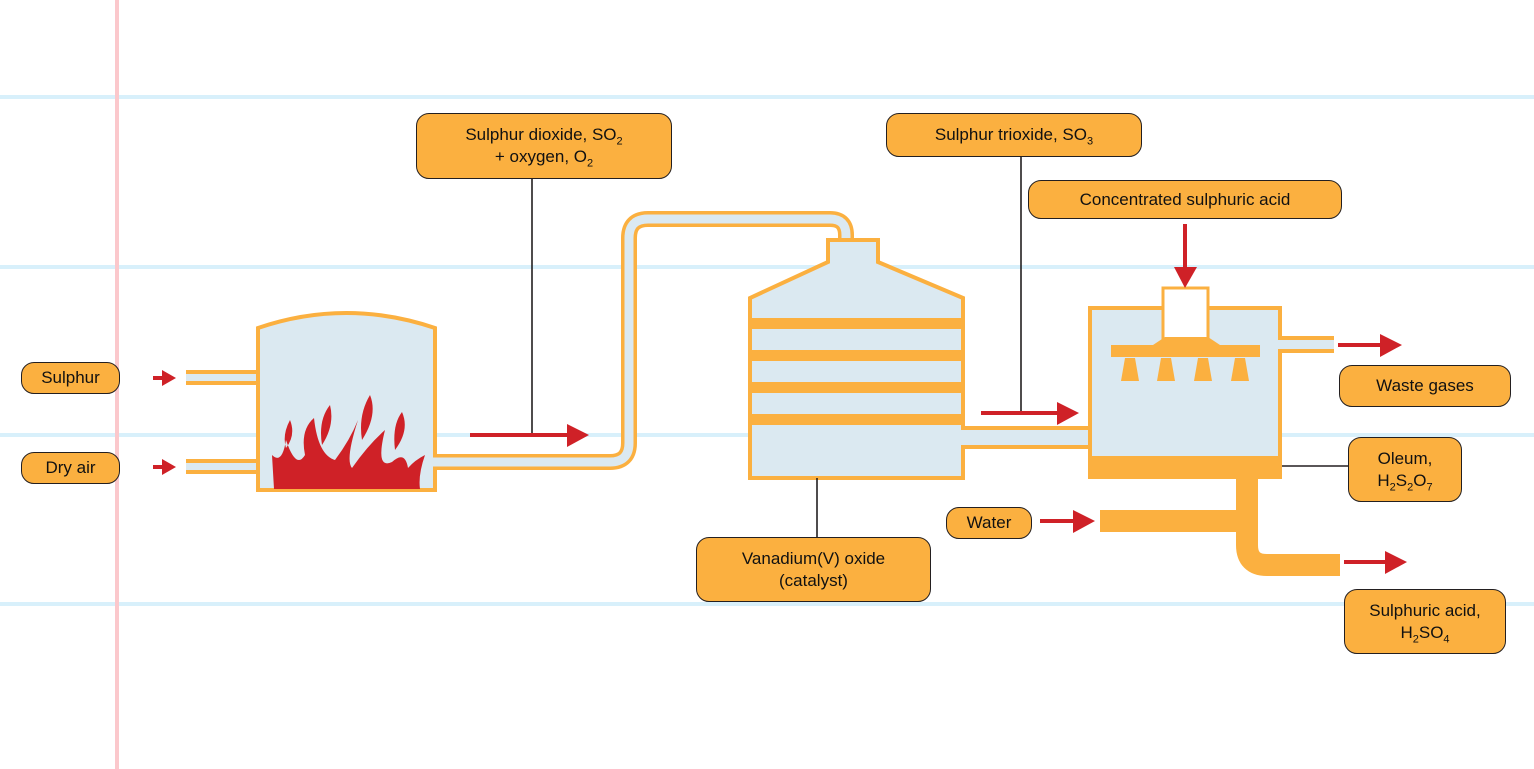 Image resolution: width=1534 pixels, height=769 pixels. I want to click on label-oleum: Oleum, H2S2O7, so click(1405, 469).